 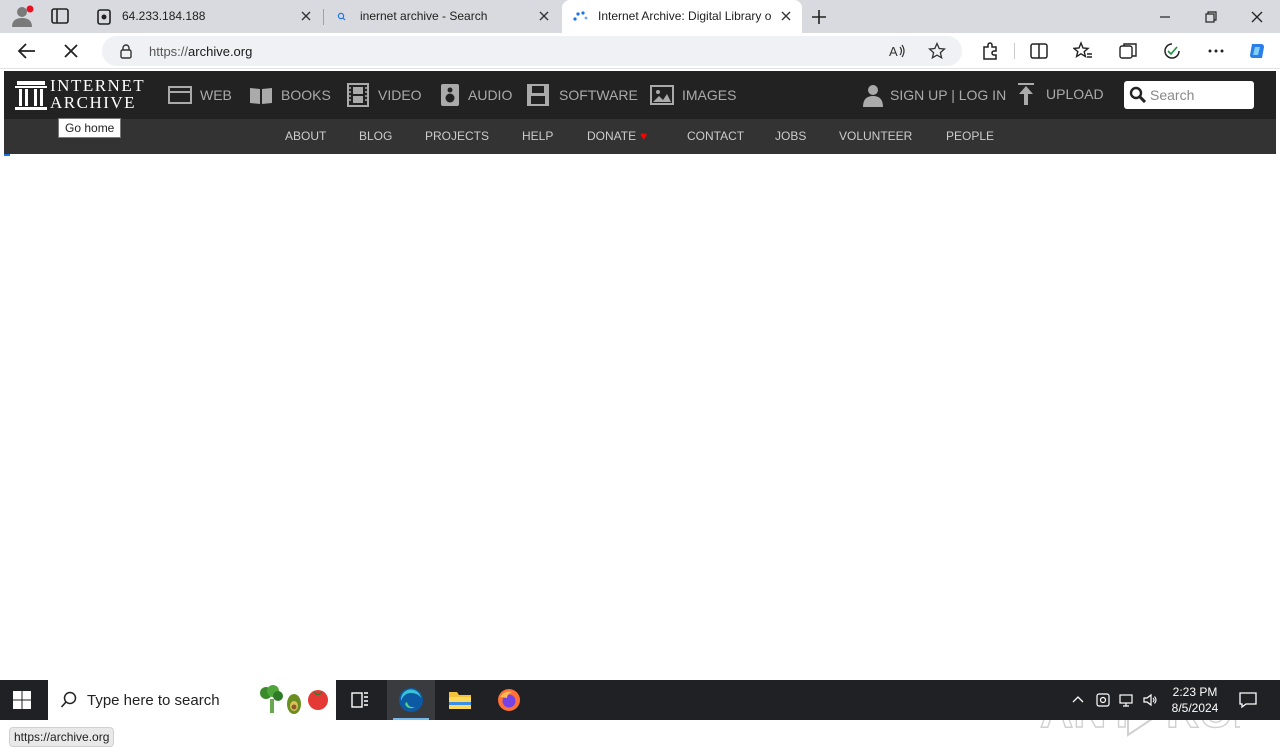 What do you see at coordinates (640, 700) in the screenshot?
I see `windows-taskbar: Type here to search 2:23 PM 8/5/2024` at bounding box center [640, 700].